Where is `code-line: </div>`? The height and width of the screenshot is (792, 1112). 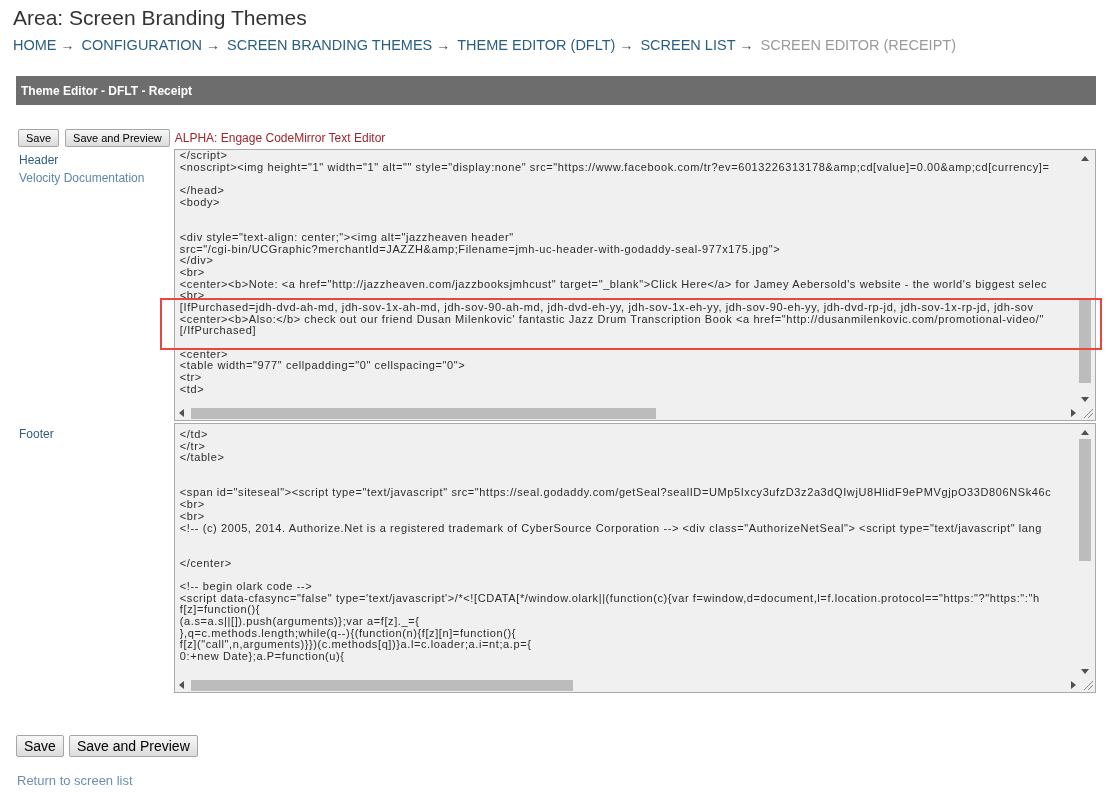 code-line: </div> is located at coordinates (196, 261).